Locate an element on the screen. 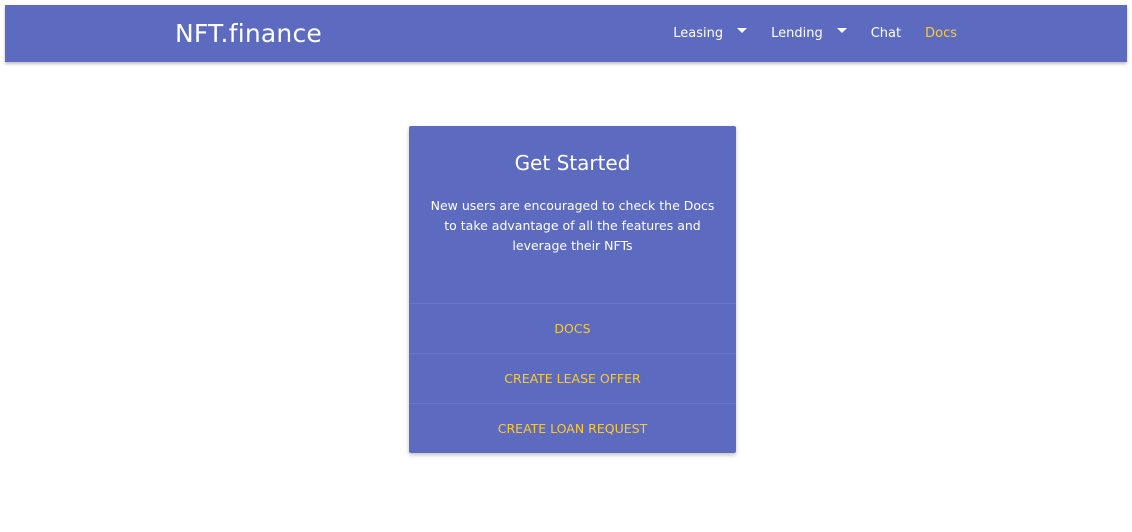 The height and width of the screenshot is (532, 1132). nav-leasing-label: Leasing is located at coordinates (698, 33).